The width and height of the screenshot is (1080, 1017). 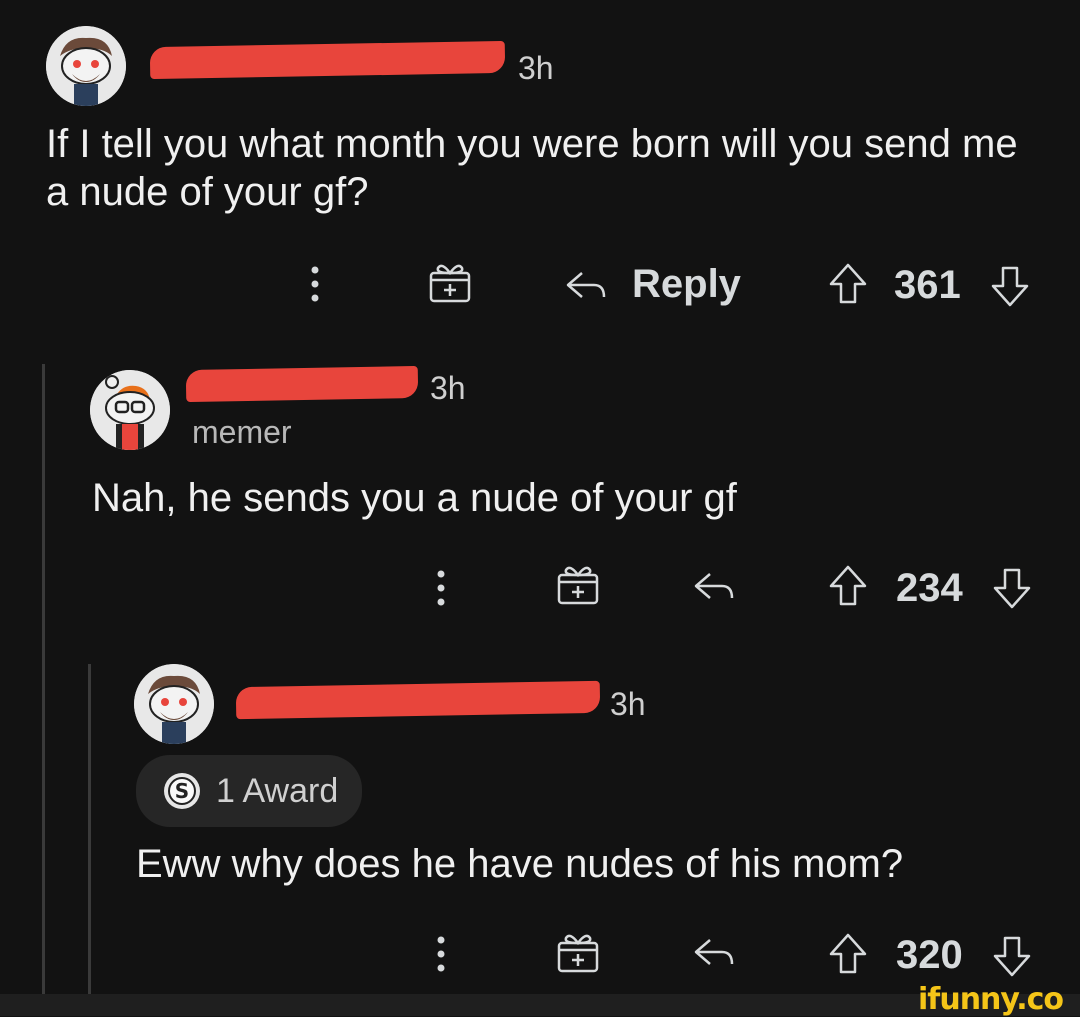 What do you see at coordinates (686, 284) in the screenshot?
I see `reply-label: Reply` at bounding box center [686, 284].